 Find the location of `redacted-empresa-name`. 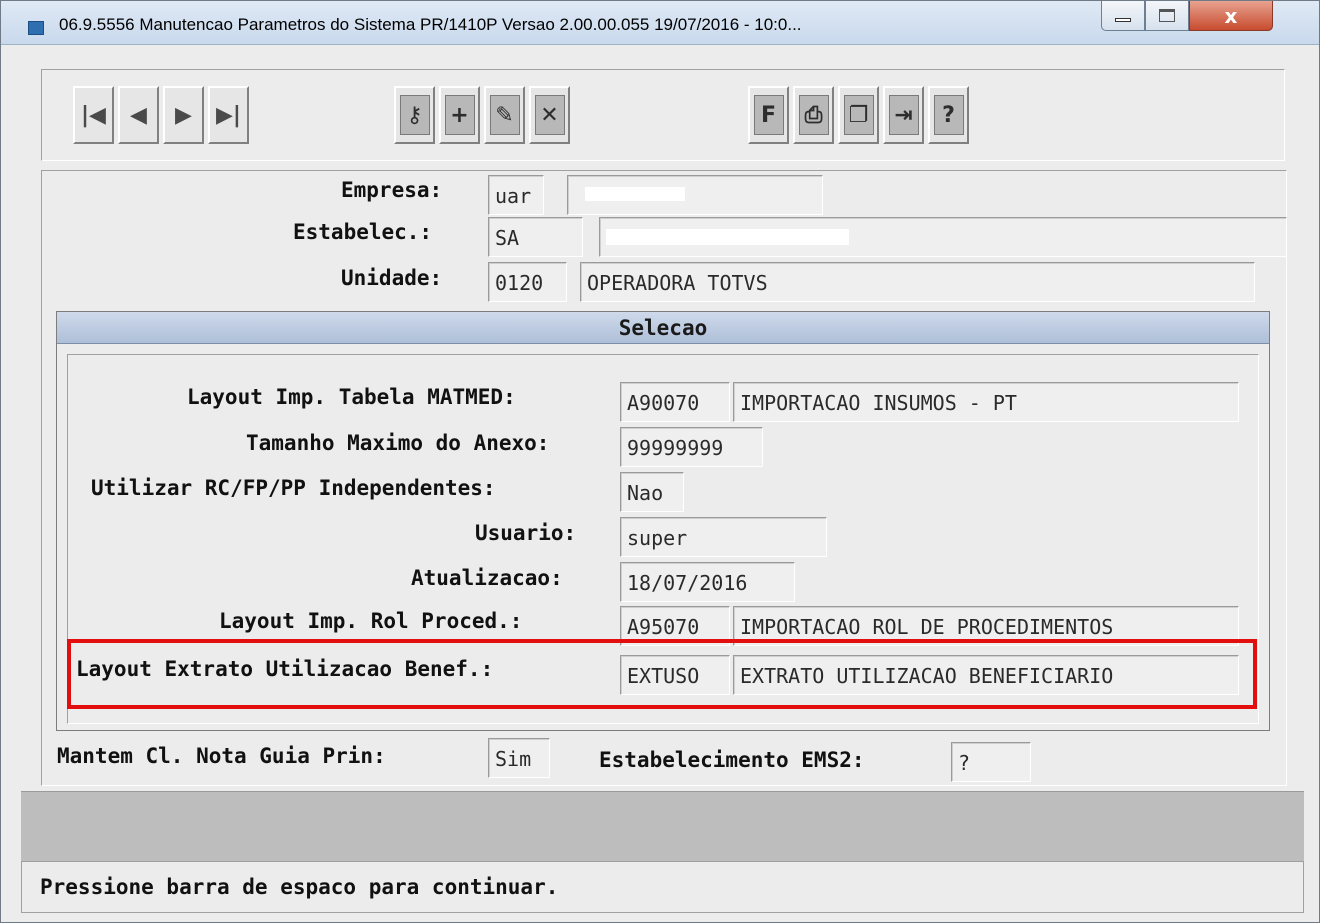

redacted-empresa-name is located at coordinates (635, 194).